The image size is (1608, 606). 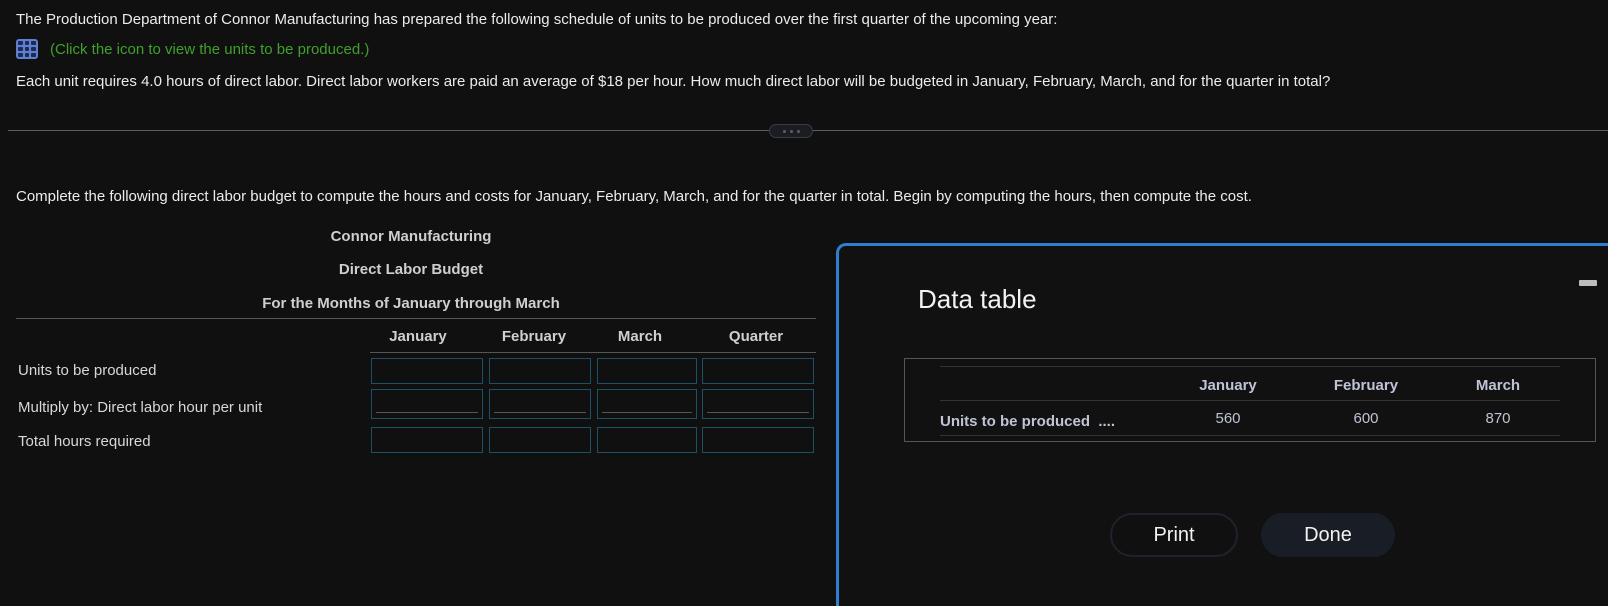 I want to click on input-hours-per-unit-quarter, so click(x=758, y=404).